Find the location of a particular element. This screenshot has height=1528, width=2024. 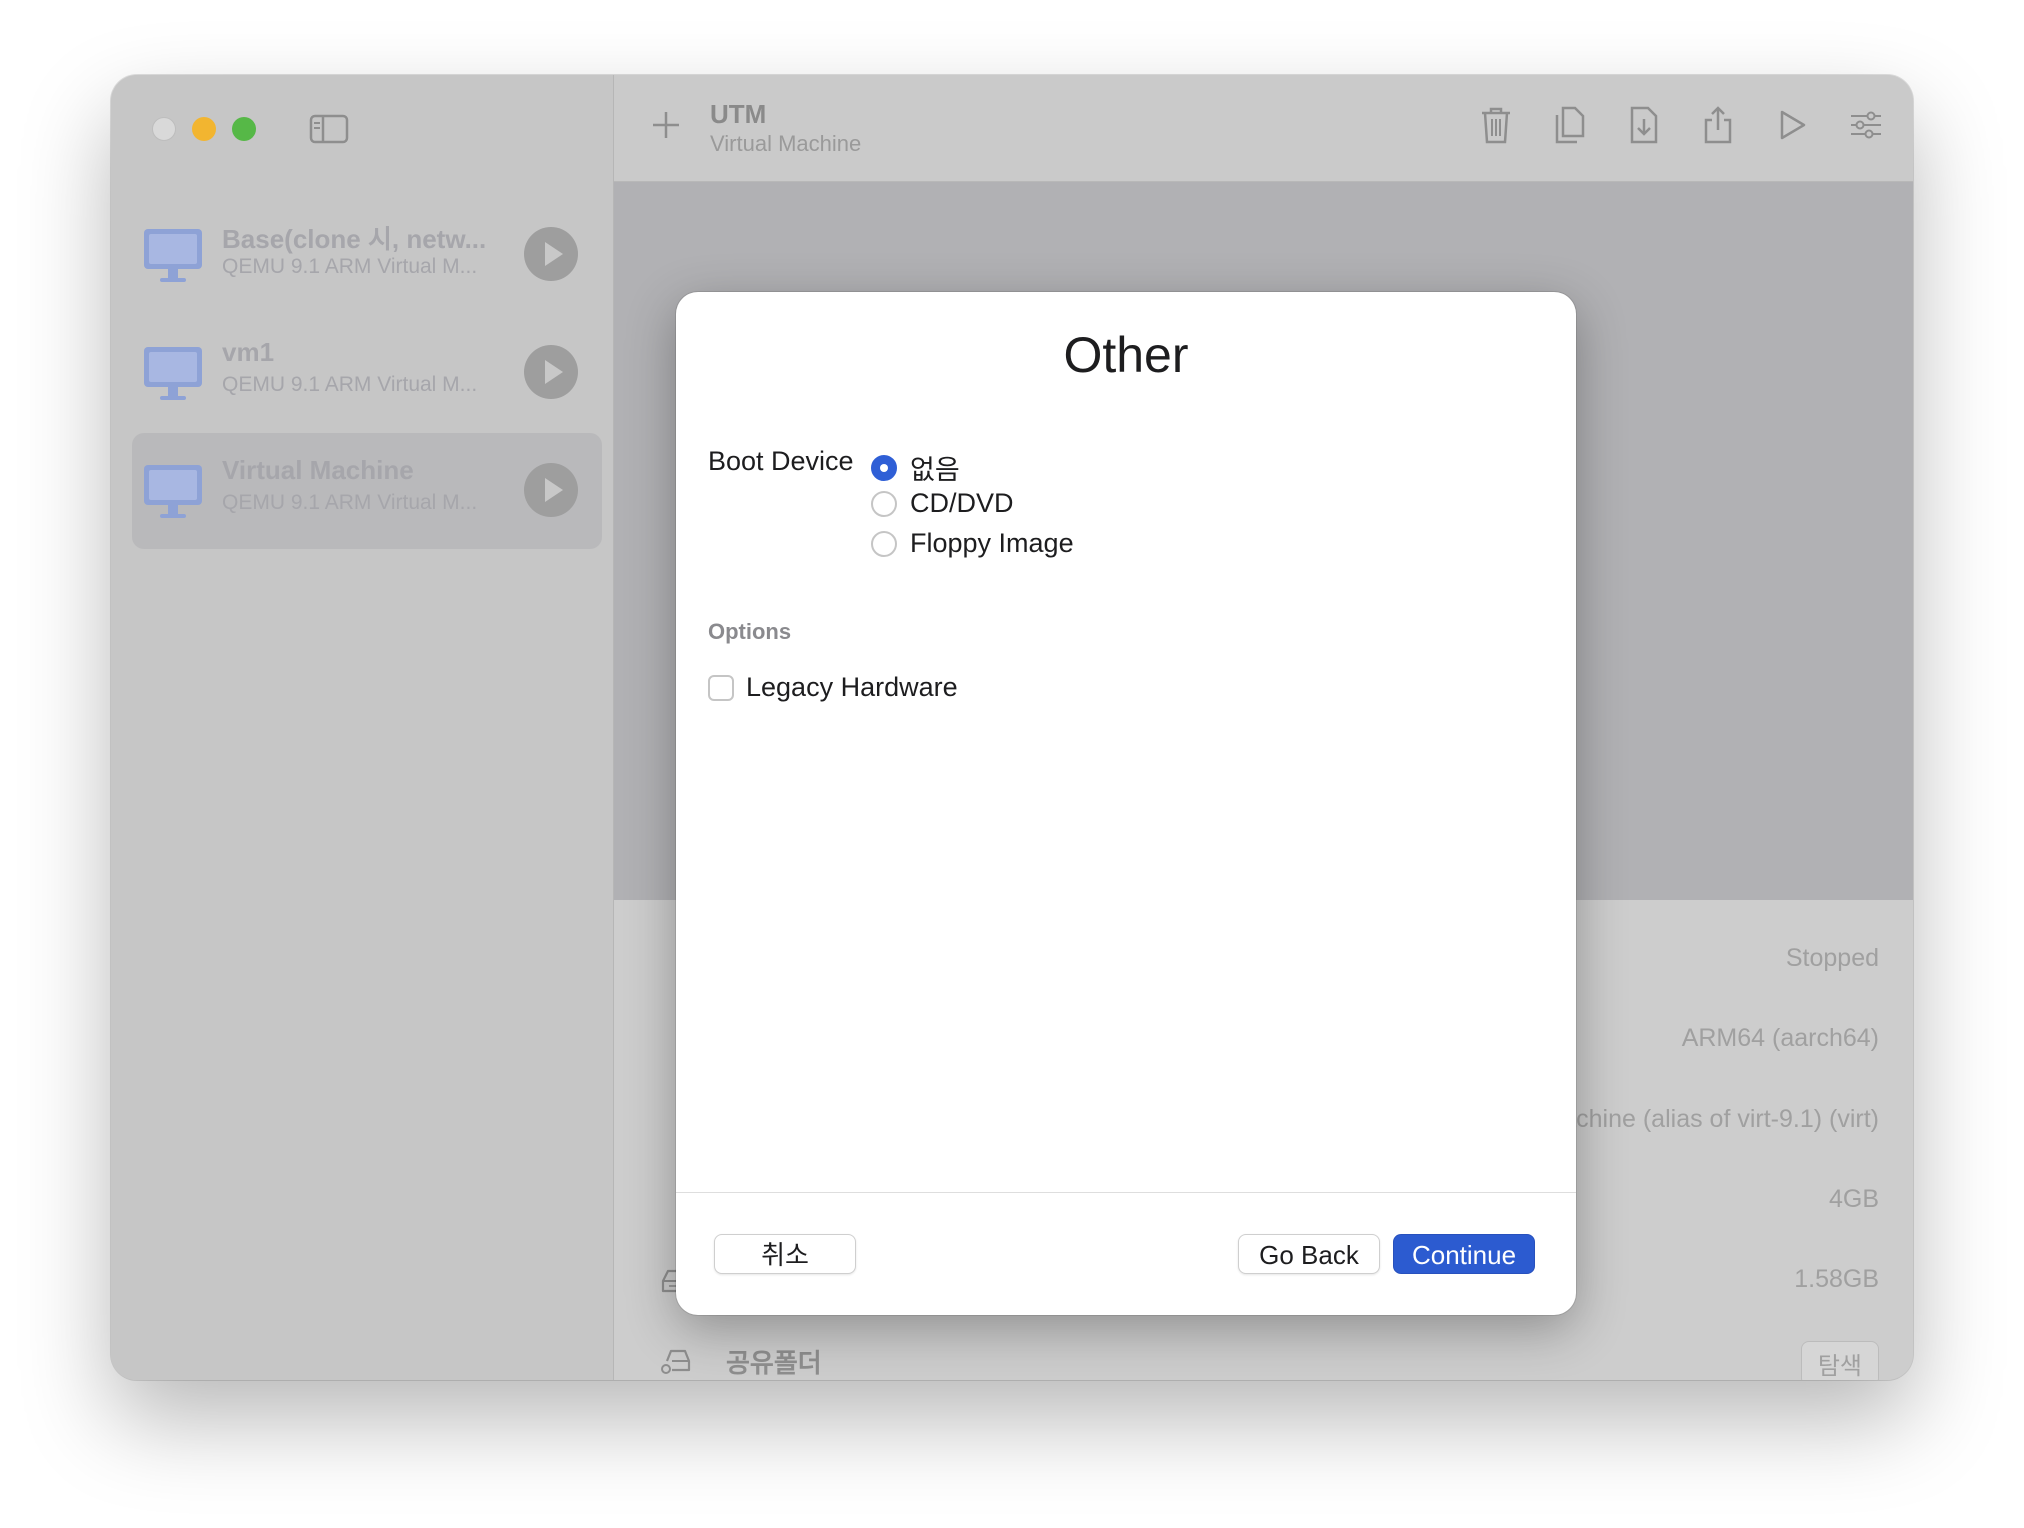

options-section-label: Options is located at coordinates (750, 631).